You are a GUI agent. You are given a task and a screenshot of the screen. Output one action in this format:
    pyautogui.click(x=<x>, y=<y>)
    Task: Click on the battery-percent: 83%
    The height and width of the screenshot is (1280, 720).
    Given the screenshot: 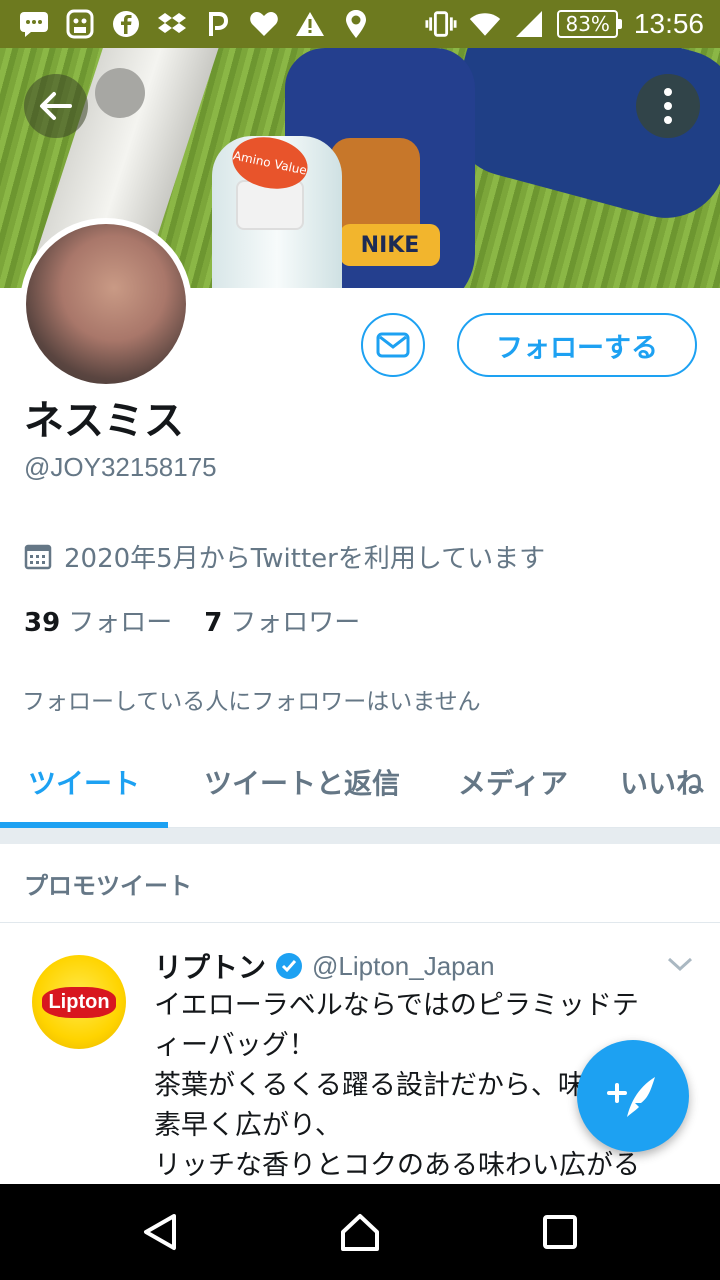 What is the action you would take?
    pyautogui.click(x=587, y=24)
    